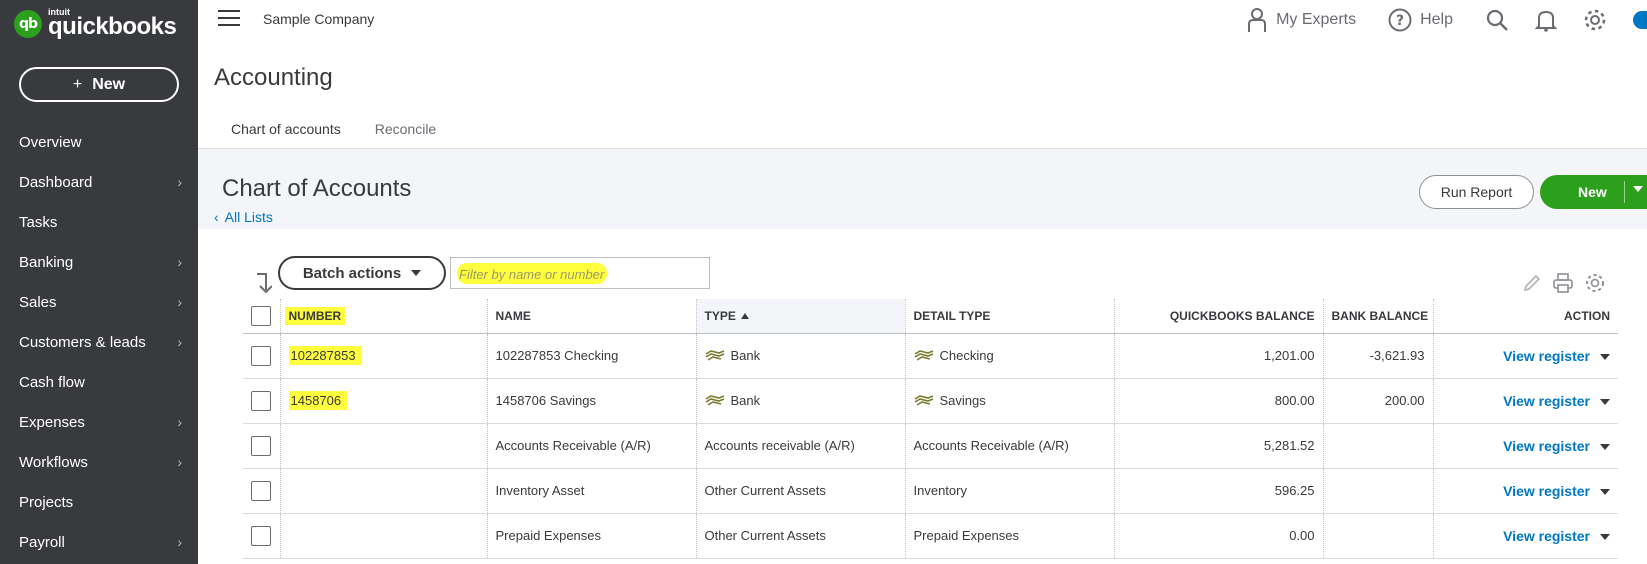 The image size is (1647, 564). What do you see at coordinates (109, 84) in the screenshot?
I see `sidebar-new-label: New` at bounding box center [109, 84].